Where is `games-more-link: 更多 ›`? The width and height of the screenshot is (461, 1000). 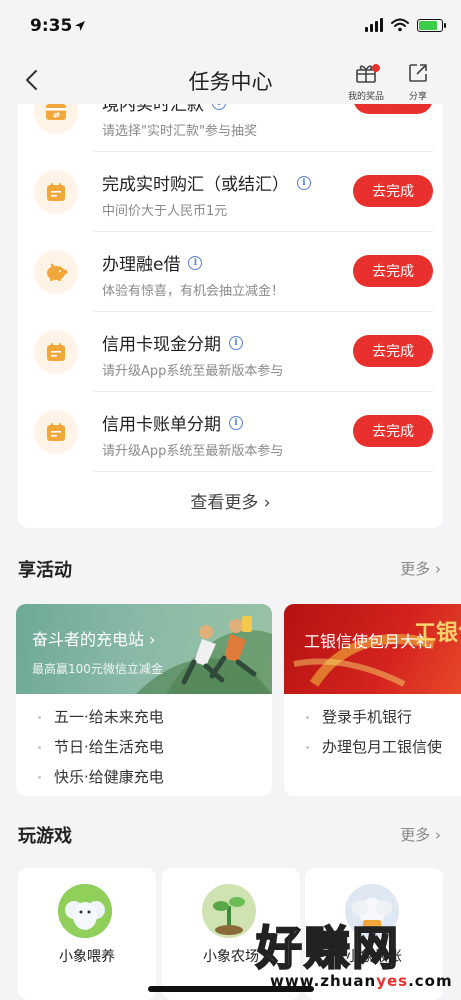
games-more-link: 更多 › is located at coordinates (420, 834).